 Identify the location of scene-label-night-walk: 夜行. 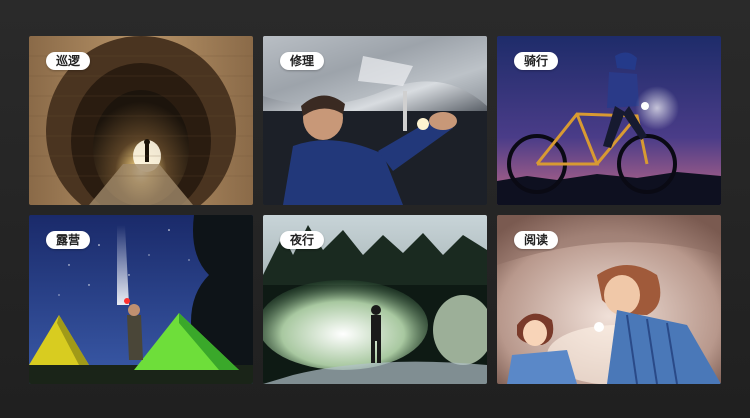
(302, 240).